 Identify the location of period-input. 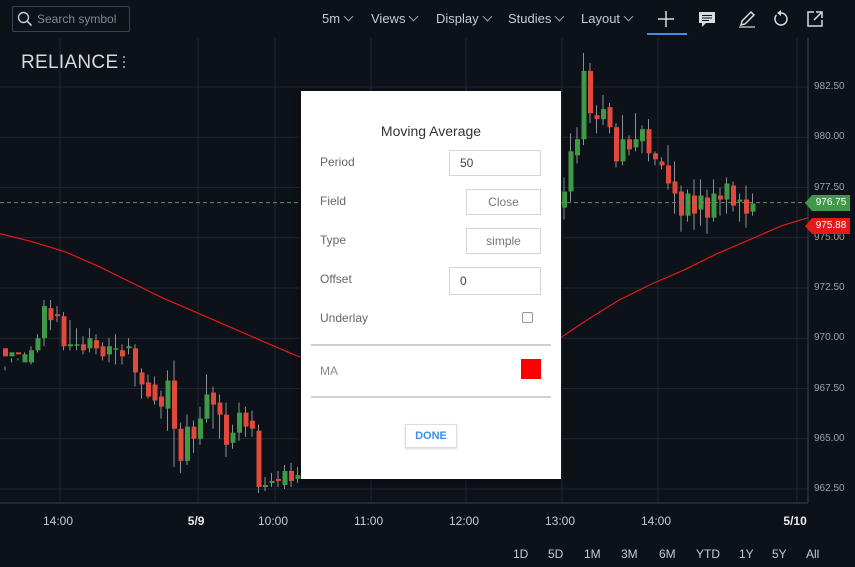
(495, 163).